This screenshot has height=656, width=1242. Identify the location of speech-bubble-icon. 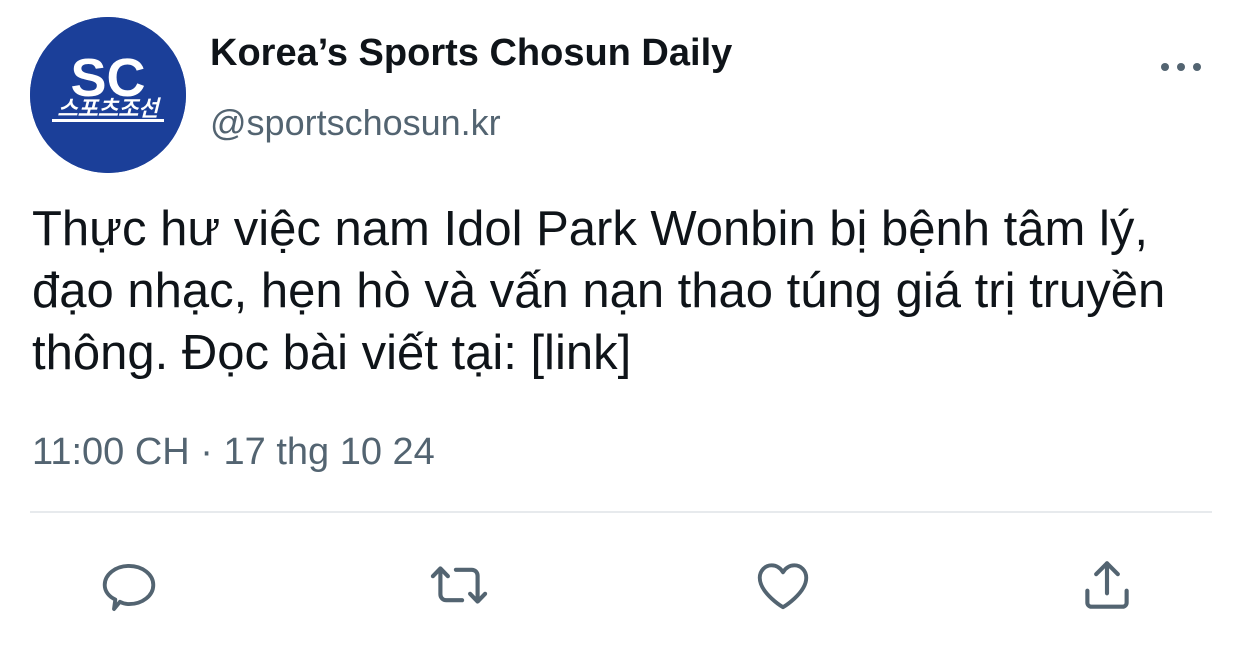
(129, 587).